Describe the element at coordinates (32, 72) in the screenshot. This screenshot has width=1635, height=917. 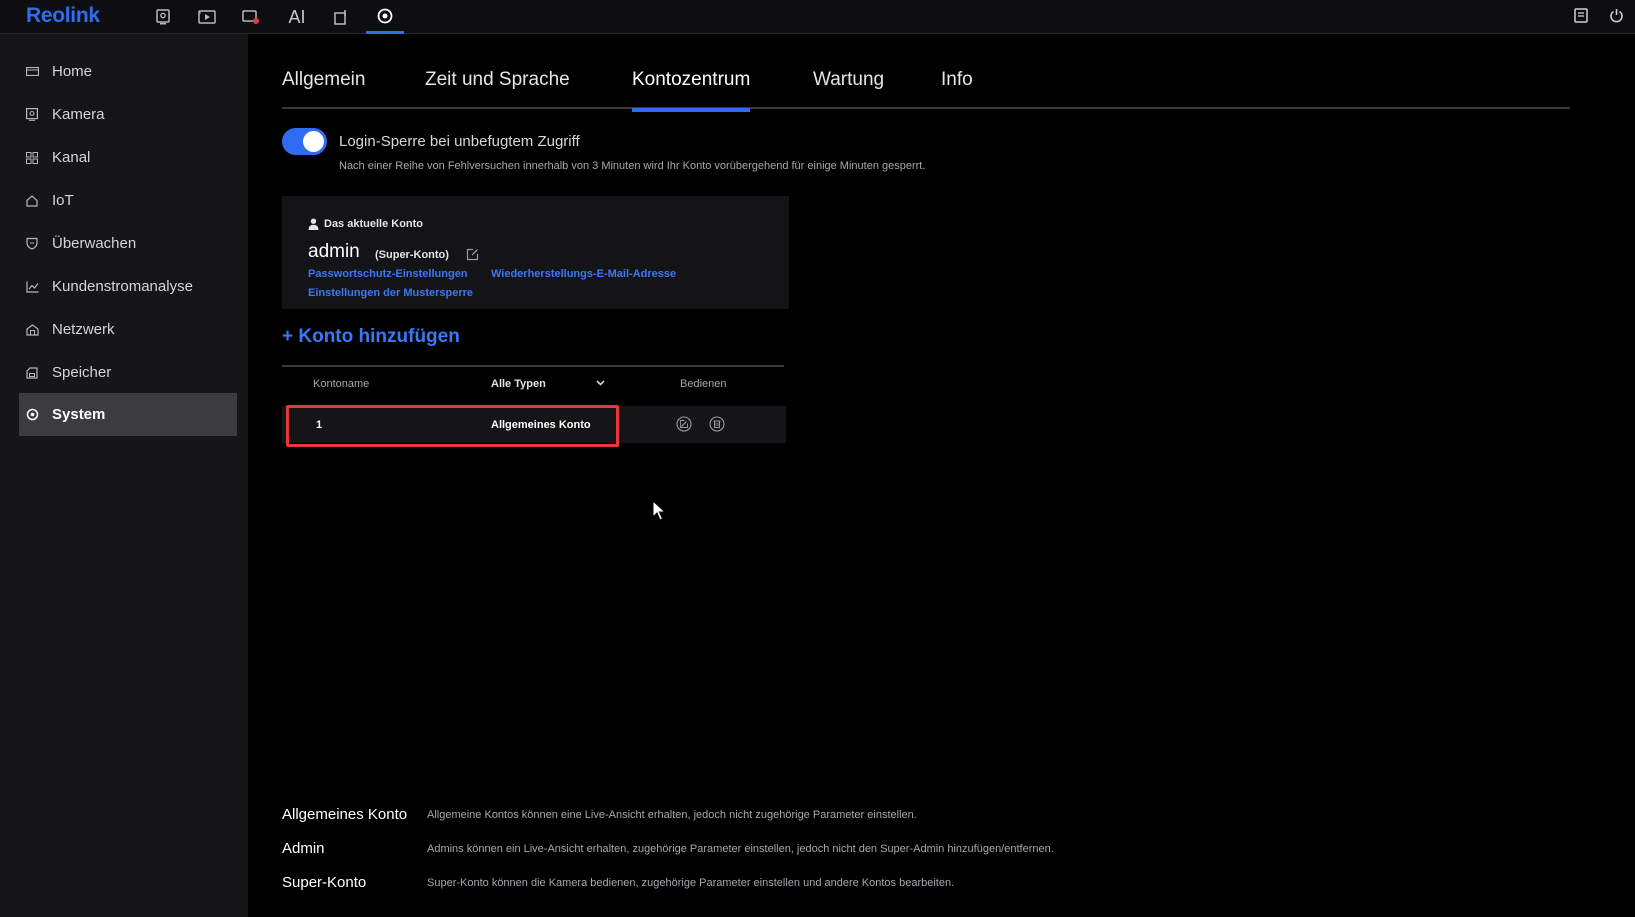
I see `home-icon` at that location.